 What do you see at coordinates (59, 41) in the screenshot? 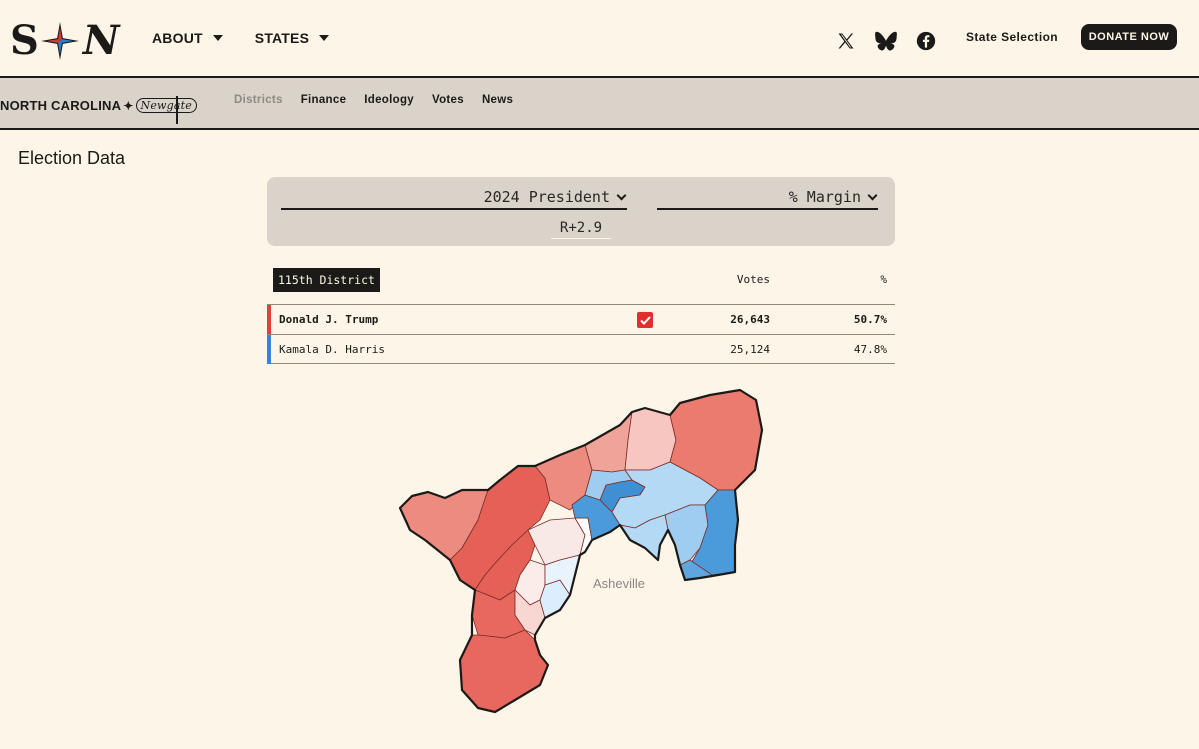
I see `compass-star-icon` at bounding box center [59, 41].